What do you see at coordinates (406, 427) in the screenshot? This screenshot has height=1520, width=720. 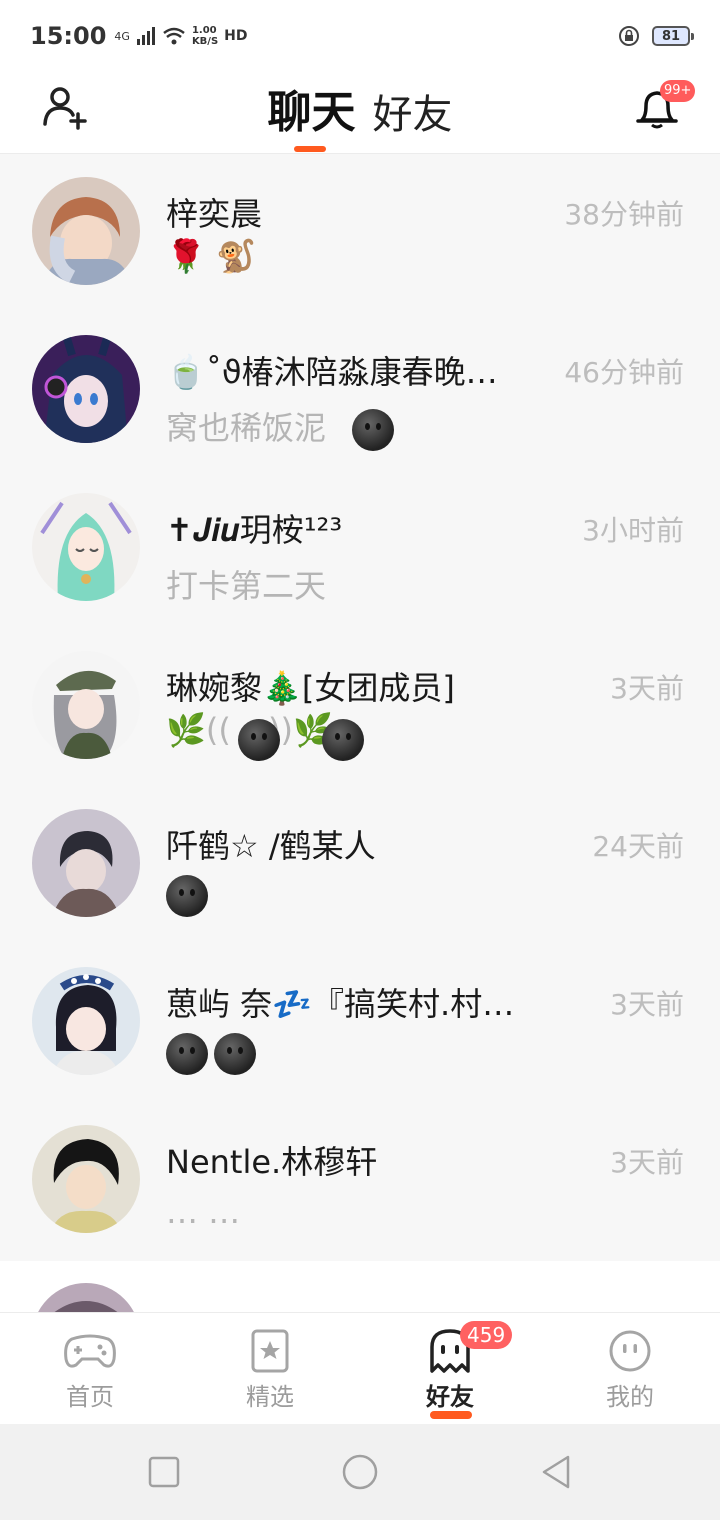 I see `chat-preview: 窝也稀饭泥` at bounding box center [406, 427].